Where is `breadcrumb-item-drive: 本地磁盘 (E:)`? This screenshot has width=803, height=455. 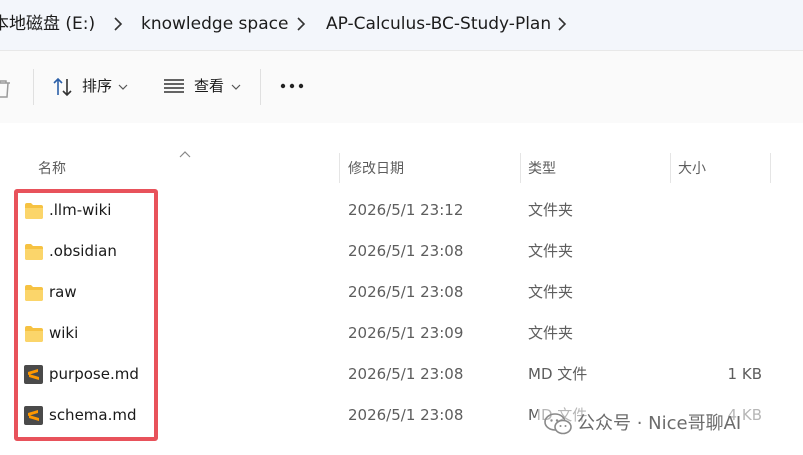 breadcrumb-item-drive: 本地磁盘 (E:) is located at coordinates (47, 24).